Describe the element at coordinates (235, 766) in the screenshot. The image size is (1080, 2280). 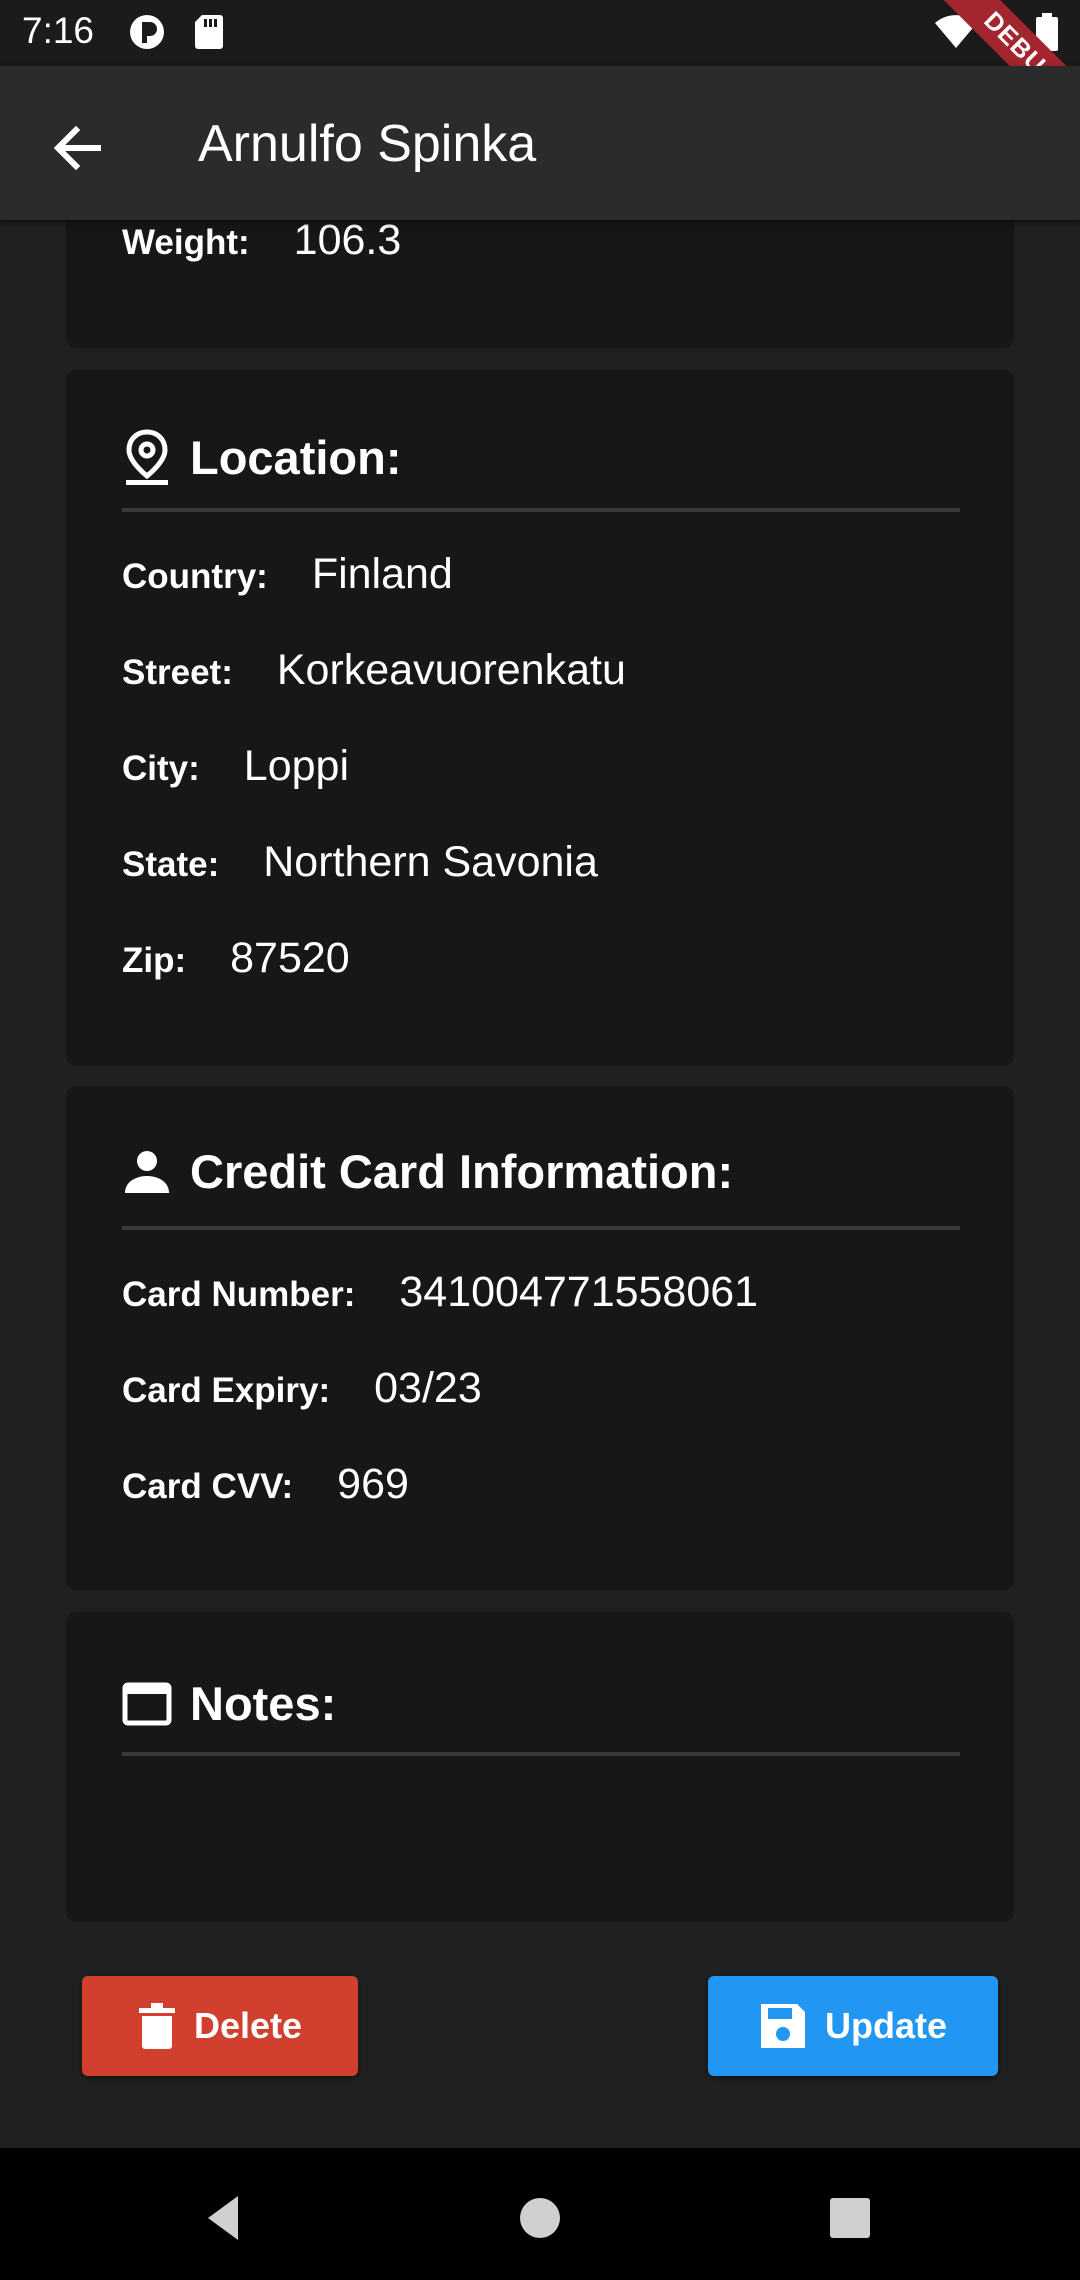
I see `city-row: City: Loppi` at that location.